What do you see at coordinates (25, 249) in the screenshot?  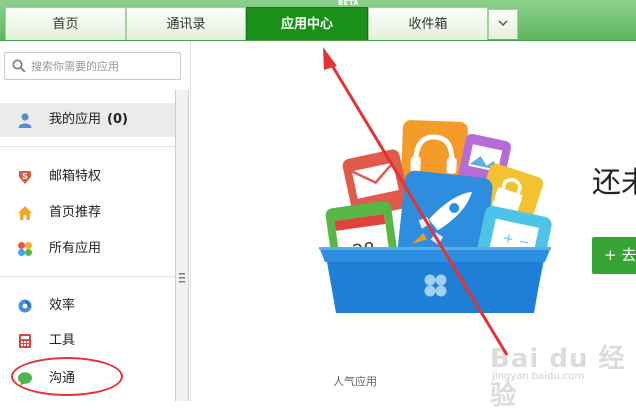 I see `apps-clover-icon` at bounding box center [25, 249].